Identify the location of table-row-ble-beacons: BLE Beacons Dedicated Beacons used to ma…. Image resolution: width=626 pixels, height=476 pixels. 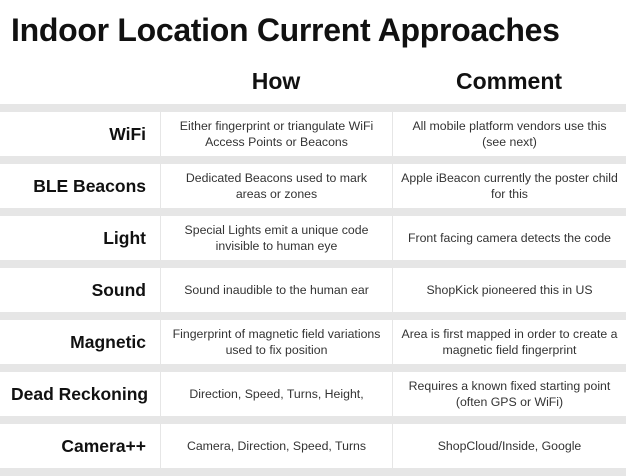
(313, 186).